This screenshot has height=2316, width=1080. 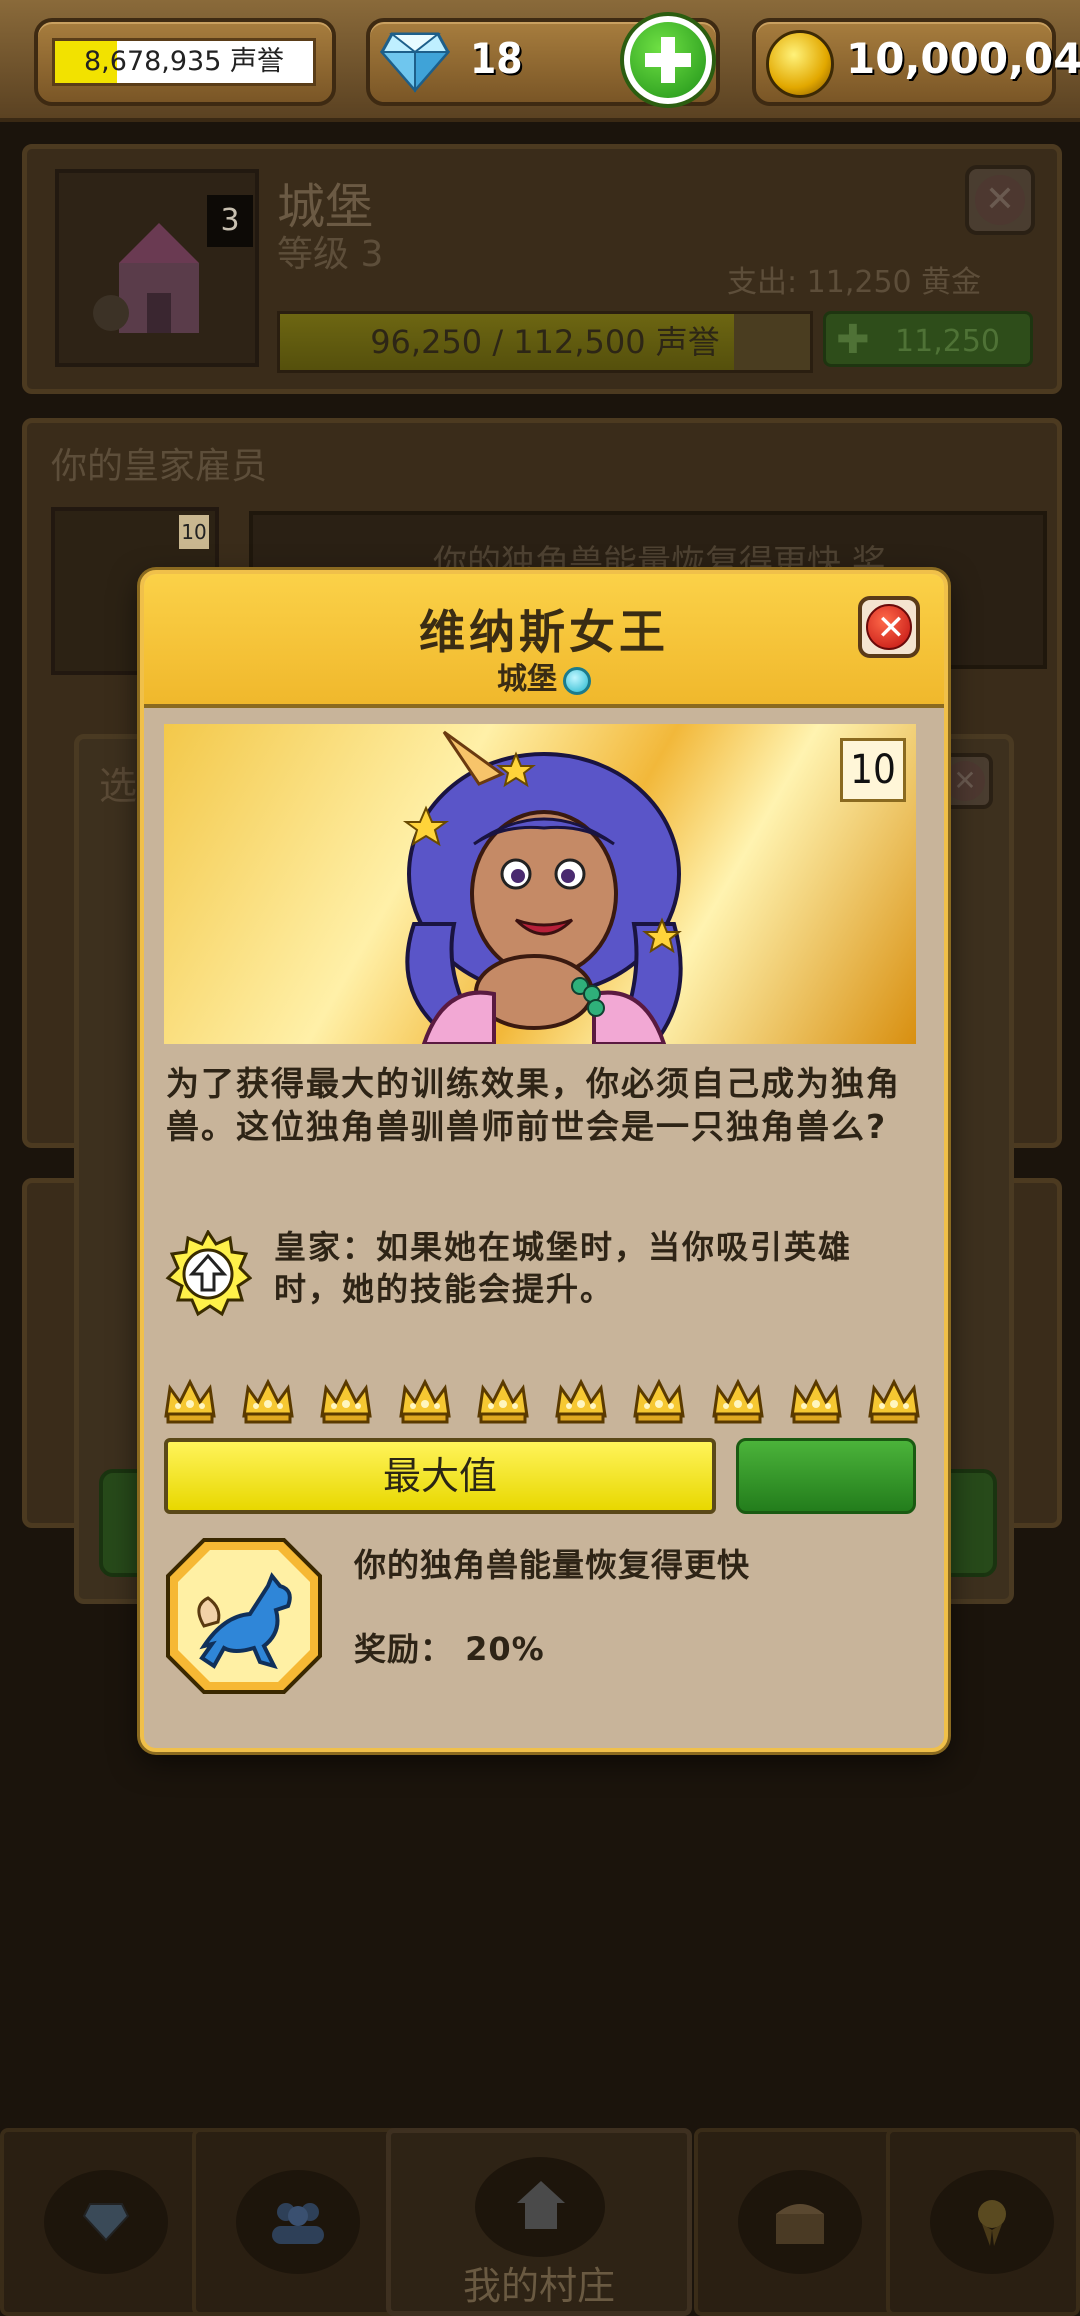 I want to click on castle-level-label: 等级 3, so click(x=330, y=254).